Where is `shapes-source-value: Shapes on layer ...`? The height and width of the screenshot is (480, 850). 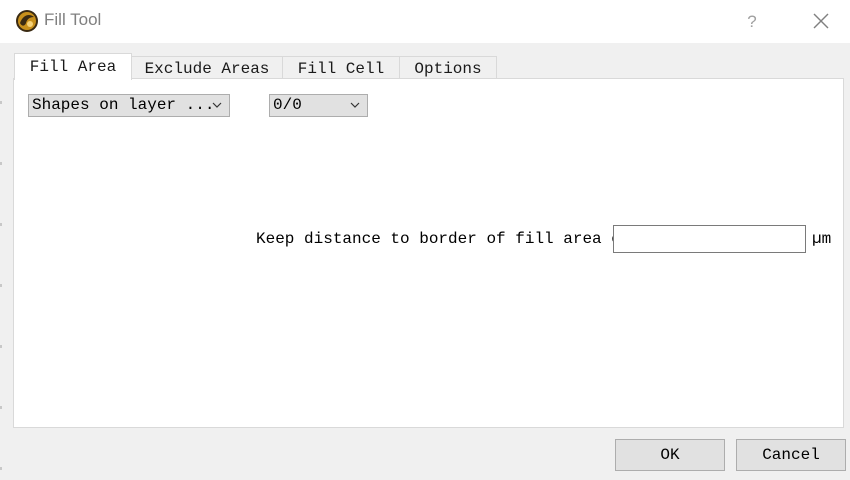
shapes-source-value: Shapes on layer ... is located at coordinates (123, 105).